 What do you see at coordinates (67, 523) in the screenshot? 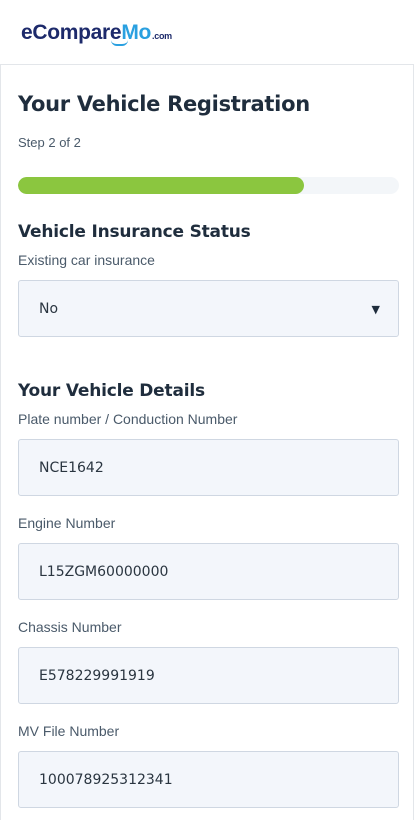
I see `engine-number-label: Engine Number` at bounding box center [67, 523].